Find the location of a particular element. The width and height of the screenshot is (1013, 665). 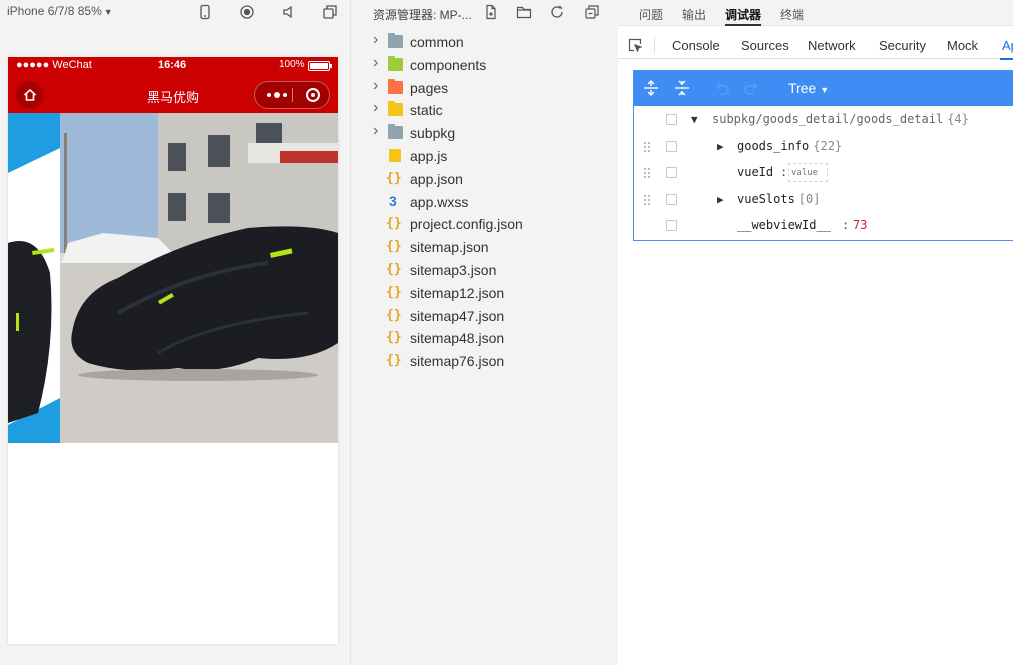

status-bar: ●●●●● WeChat 16:46 100% is located at coordinates (173, 66).